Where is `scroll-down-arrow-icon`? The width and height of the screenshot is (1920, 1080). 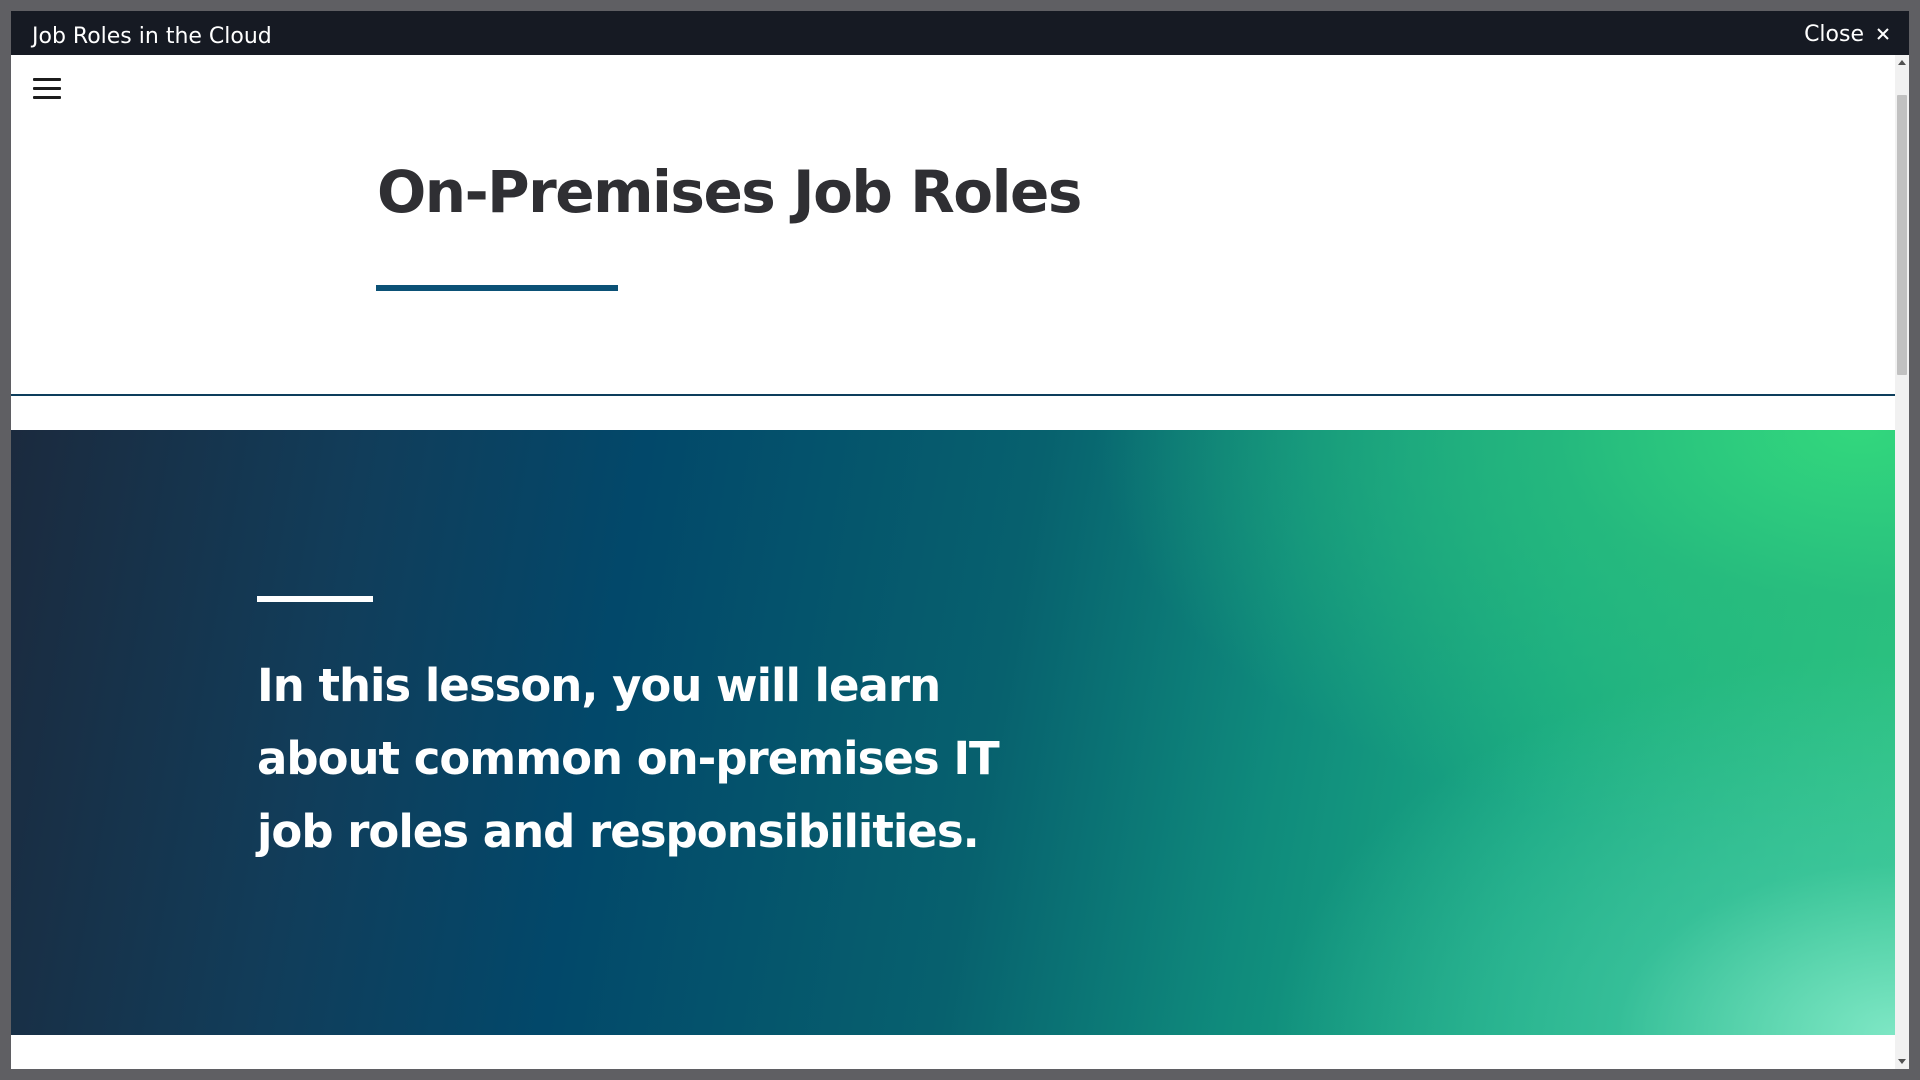
scroll-down-arrow-icon is located at coordinates (1902, 1061).